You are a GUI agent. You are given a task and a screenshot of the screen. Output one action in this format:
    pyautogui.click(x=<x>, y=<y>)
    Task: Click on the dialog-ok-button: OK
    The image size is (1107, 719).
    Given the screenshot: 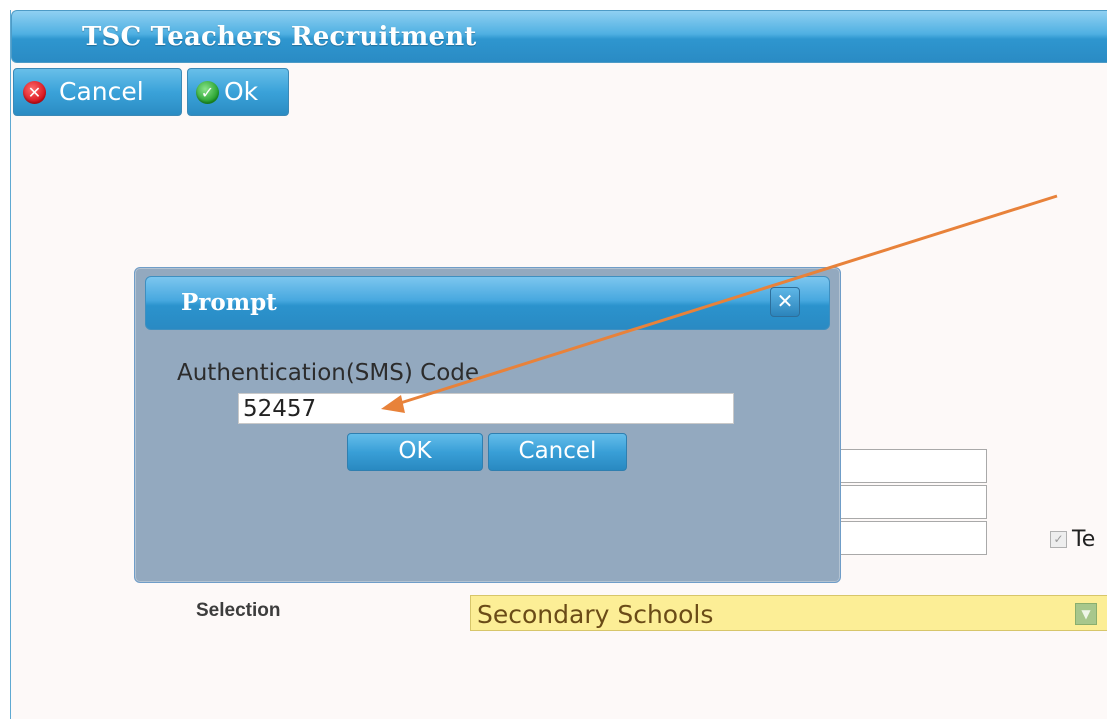 What is the action you would take?
    pyautogui.click(x=415, y=452)
    